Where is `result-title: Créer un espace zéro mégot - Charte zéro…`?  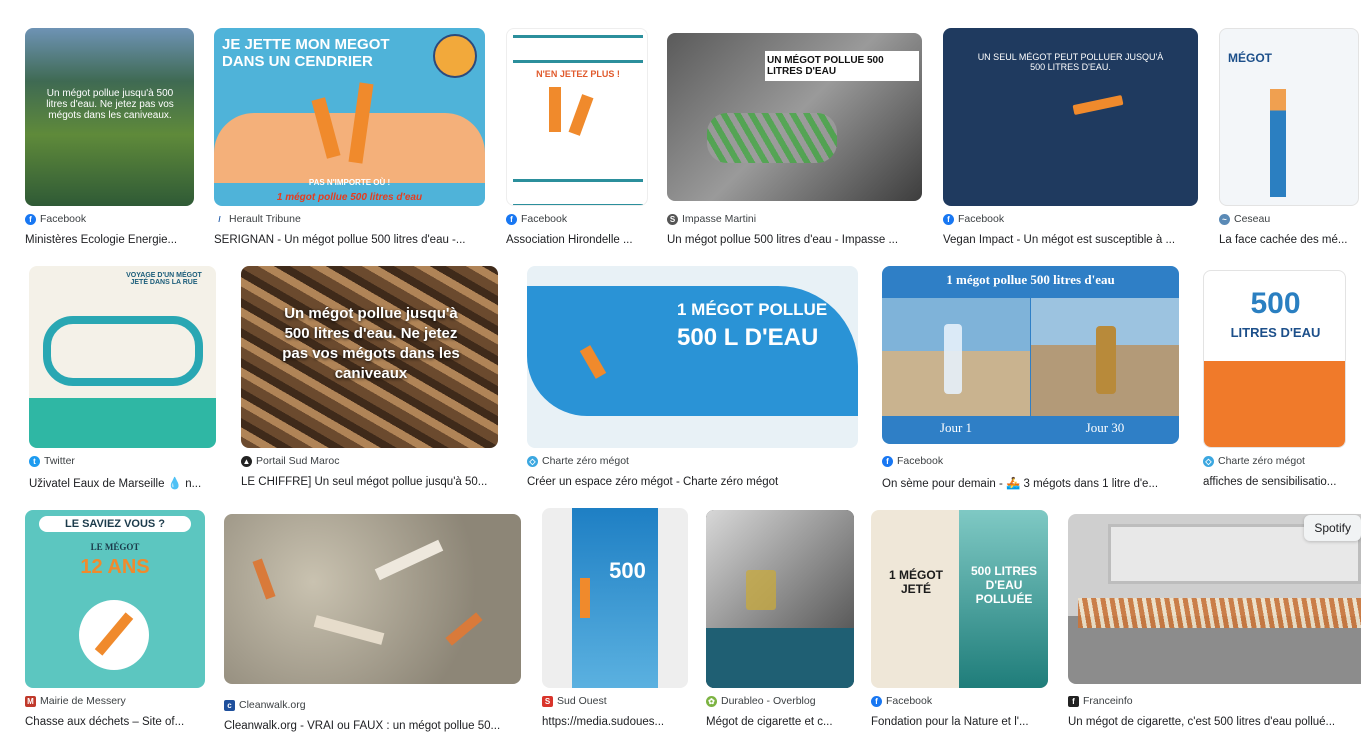 result-title: Créer un espace zéro mégot - Charte zéro… is located at coordinates (693, 482).